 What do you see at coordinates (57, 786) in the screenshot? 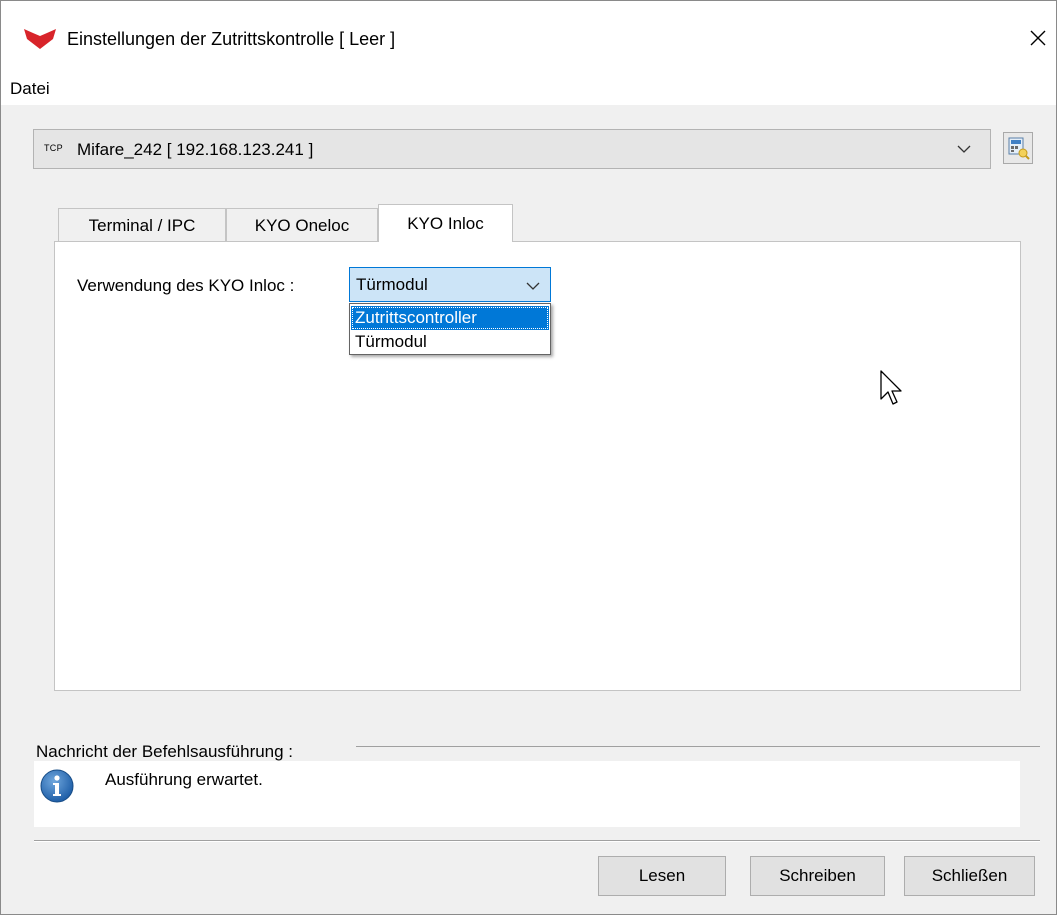
I see `info-icon` at bounding box center [57, 786].